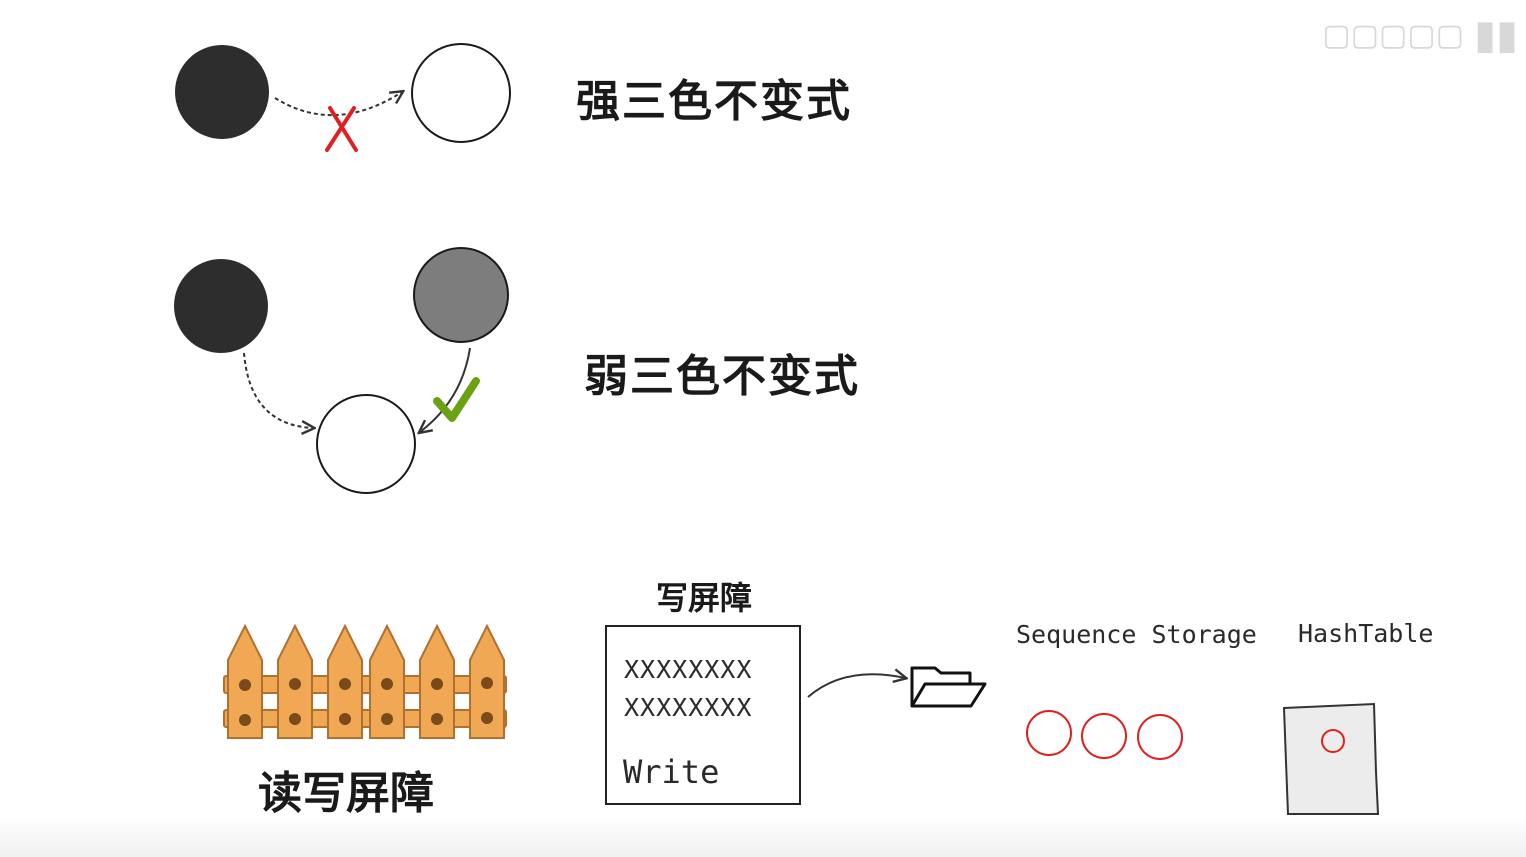 This screenshot has height=857, width=1526. I want to click on white-node-weak, so click(366, 444).